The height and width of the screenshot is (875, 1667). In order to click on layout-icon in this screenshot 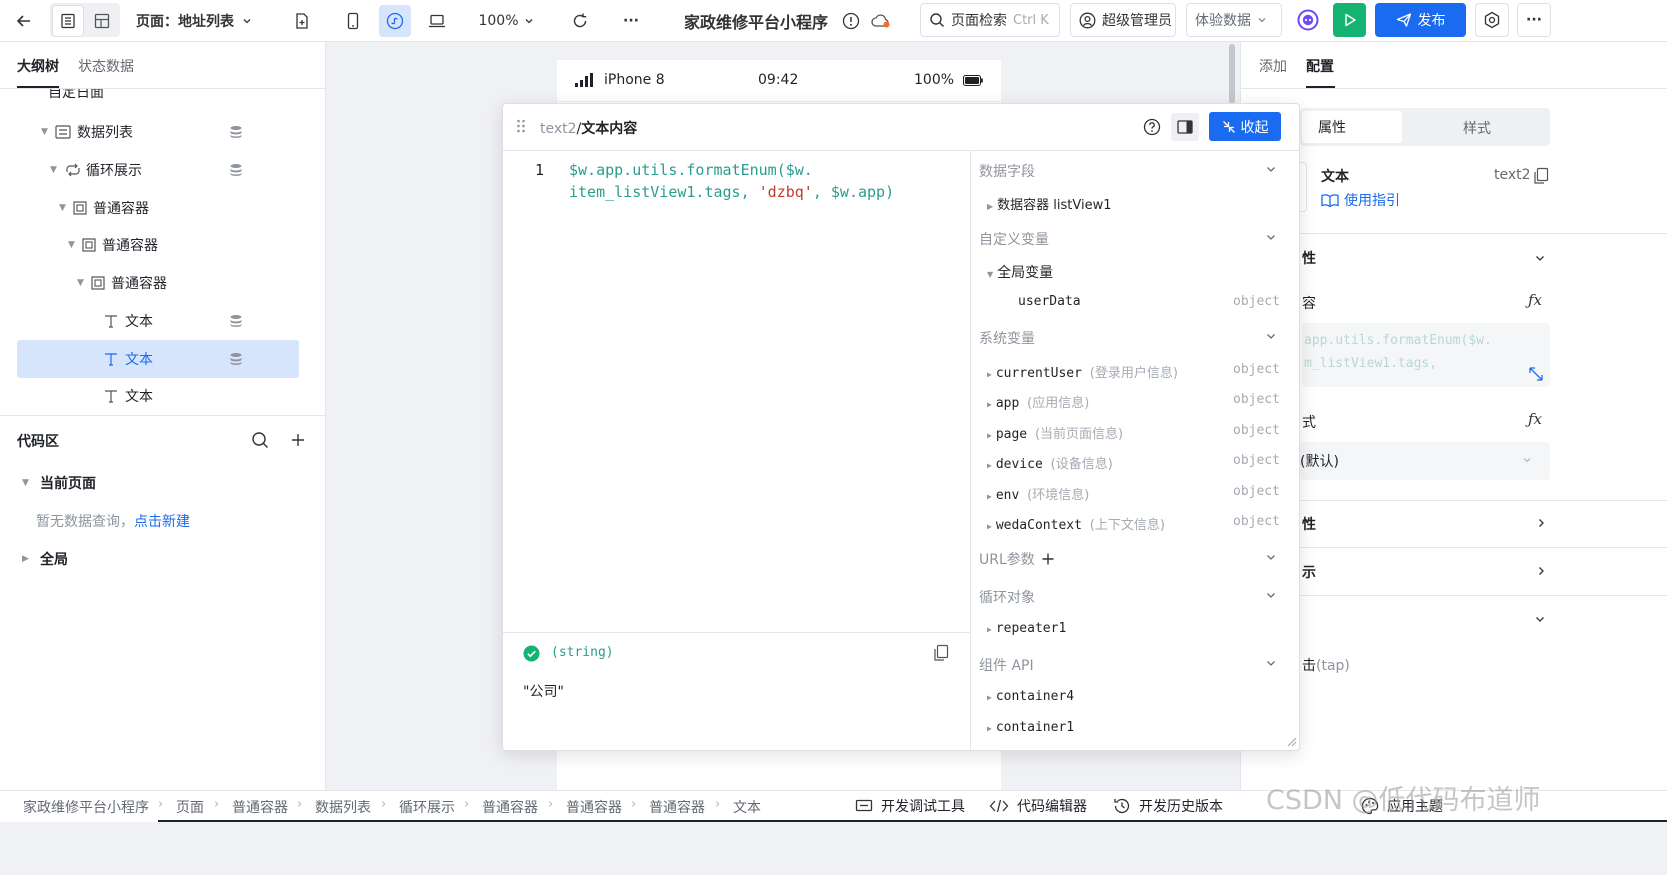, I will do `click(102, 21)`.